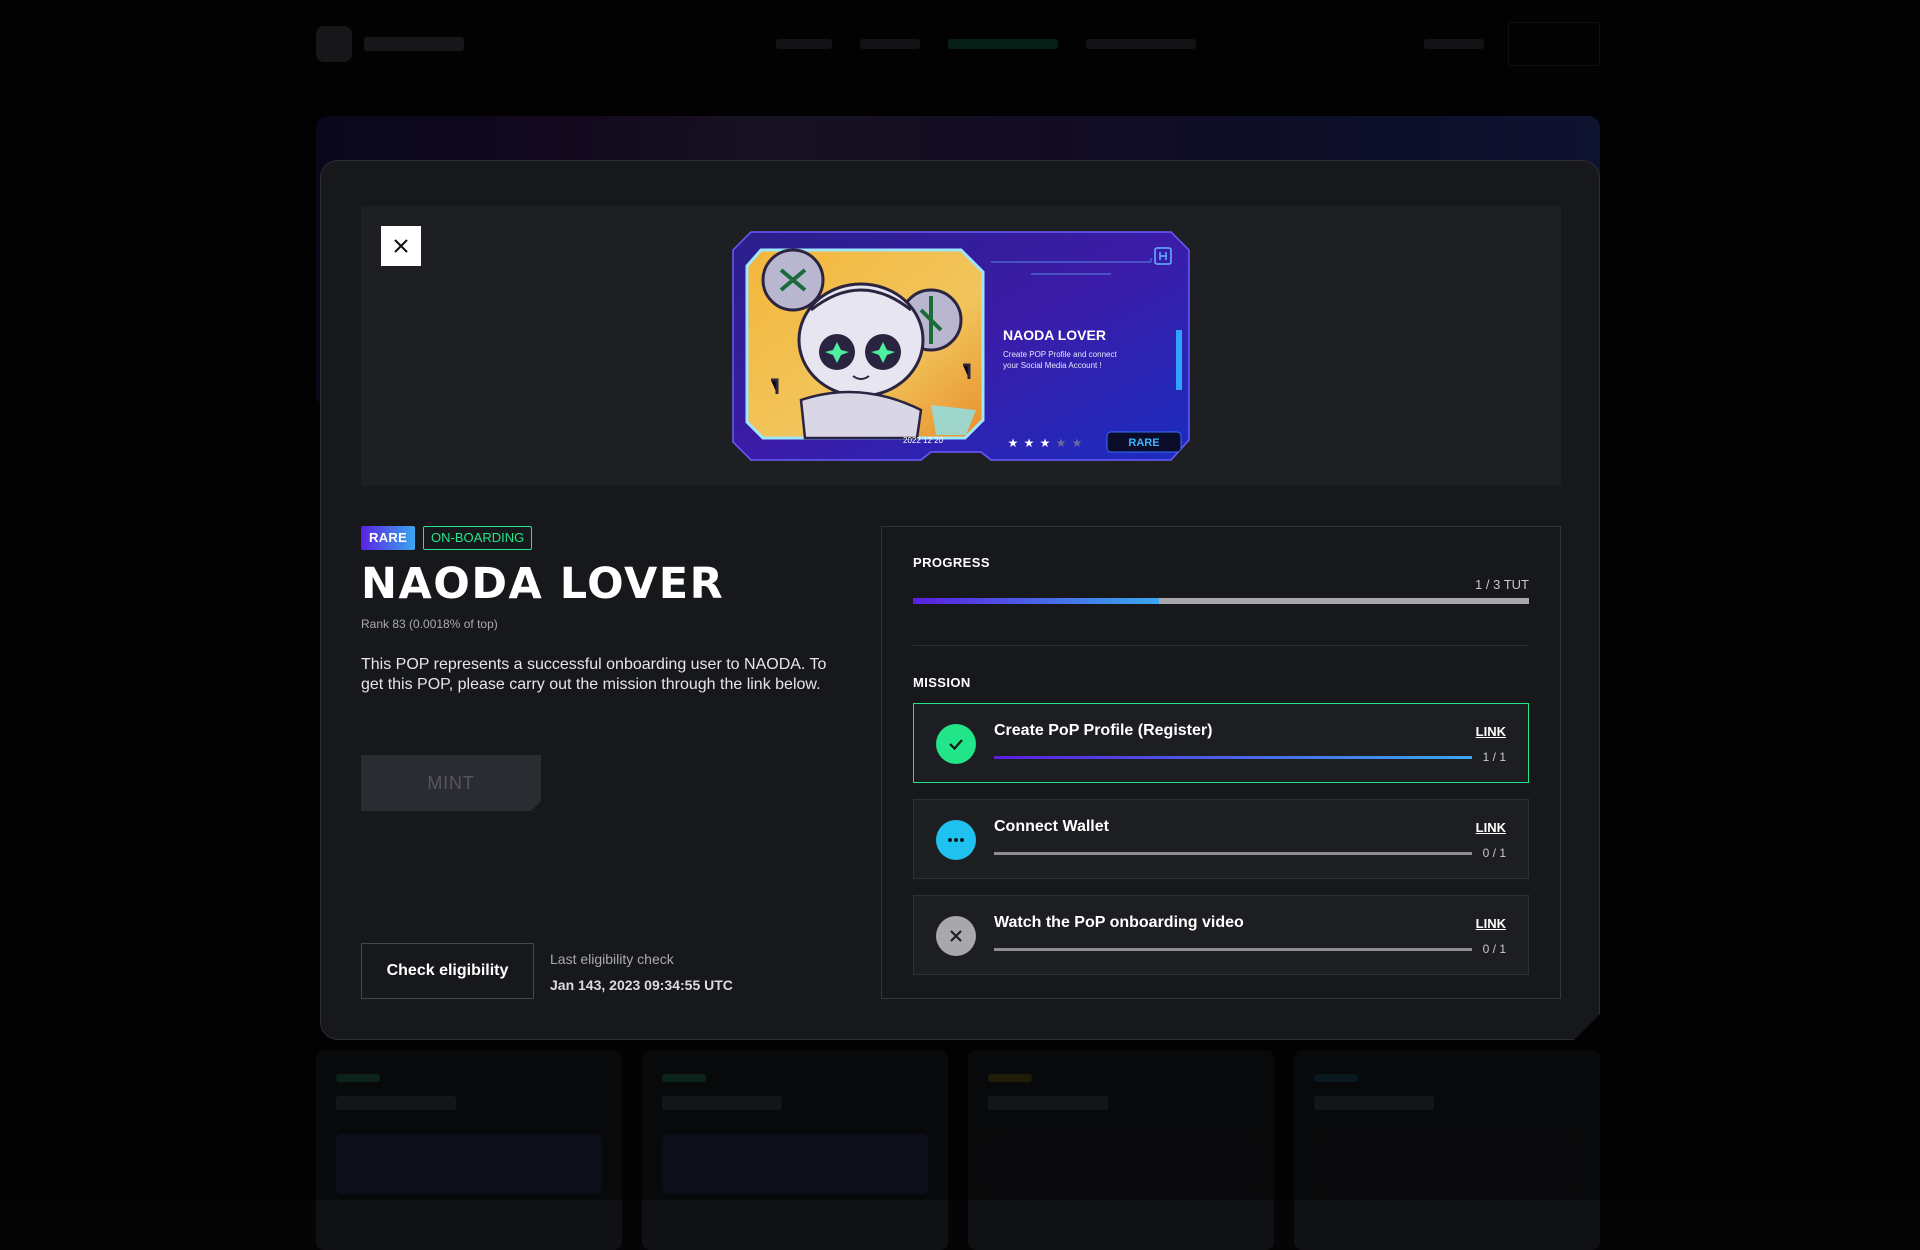 The width and height of the screenshot is (1920, 1250). What do you see at coordinates (1221, 645) in the screenshot?
I see `panel-divider` at bounding box center [1221, 645].